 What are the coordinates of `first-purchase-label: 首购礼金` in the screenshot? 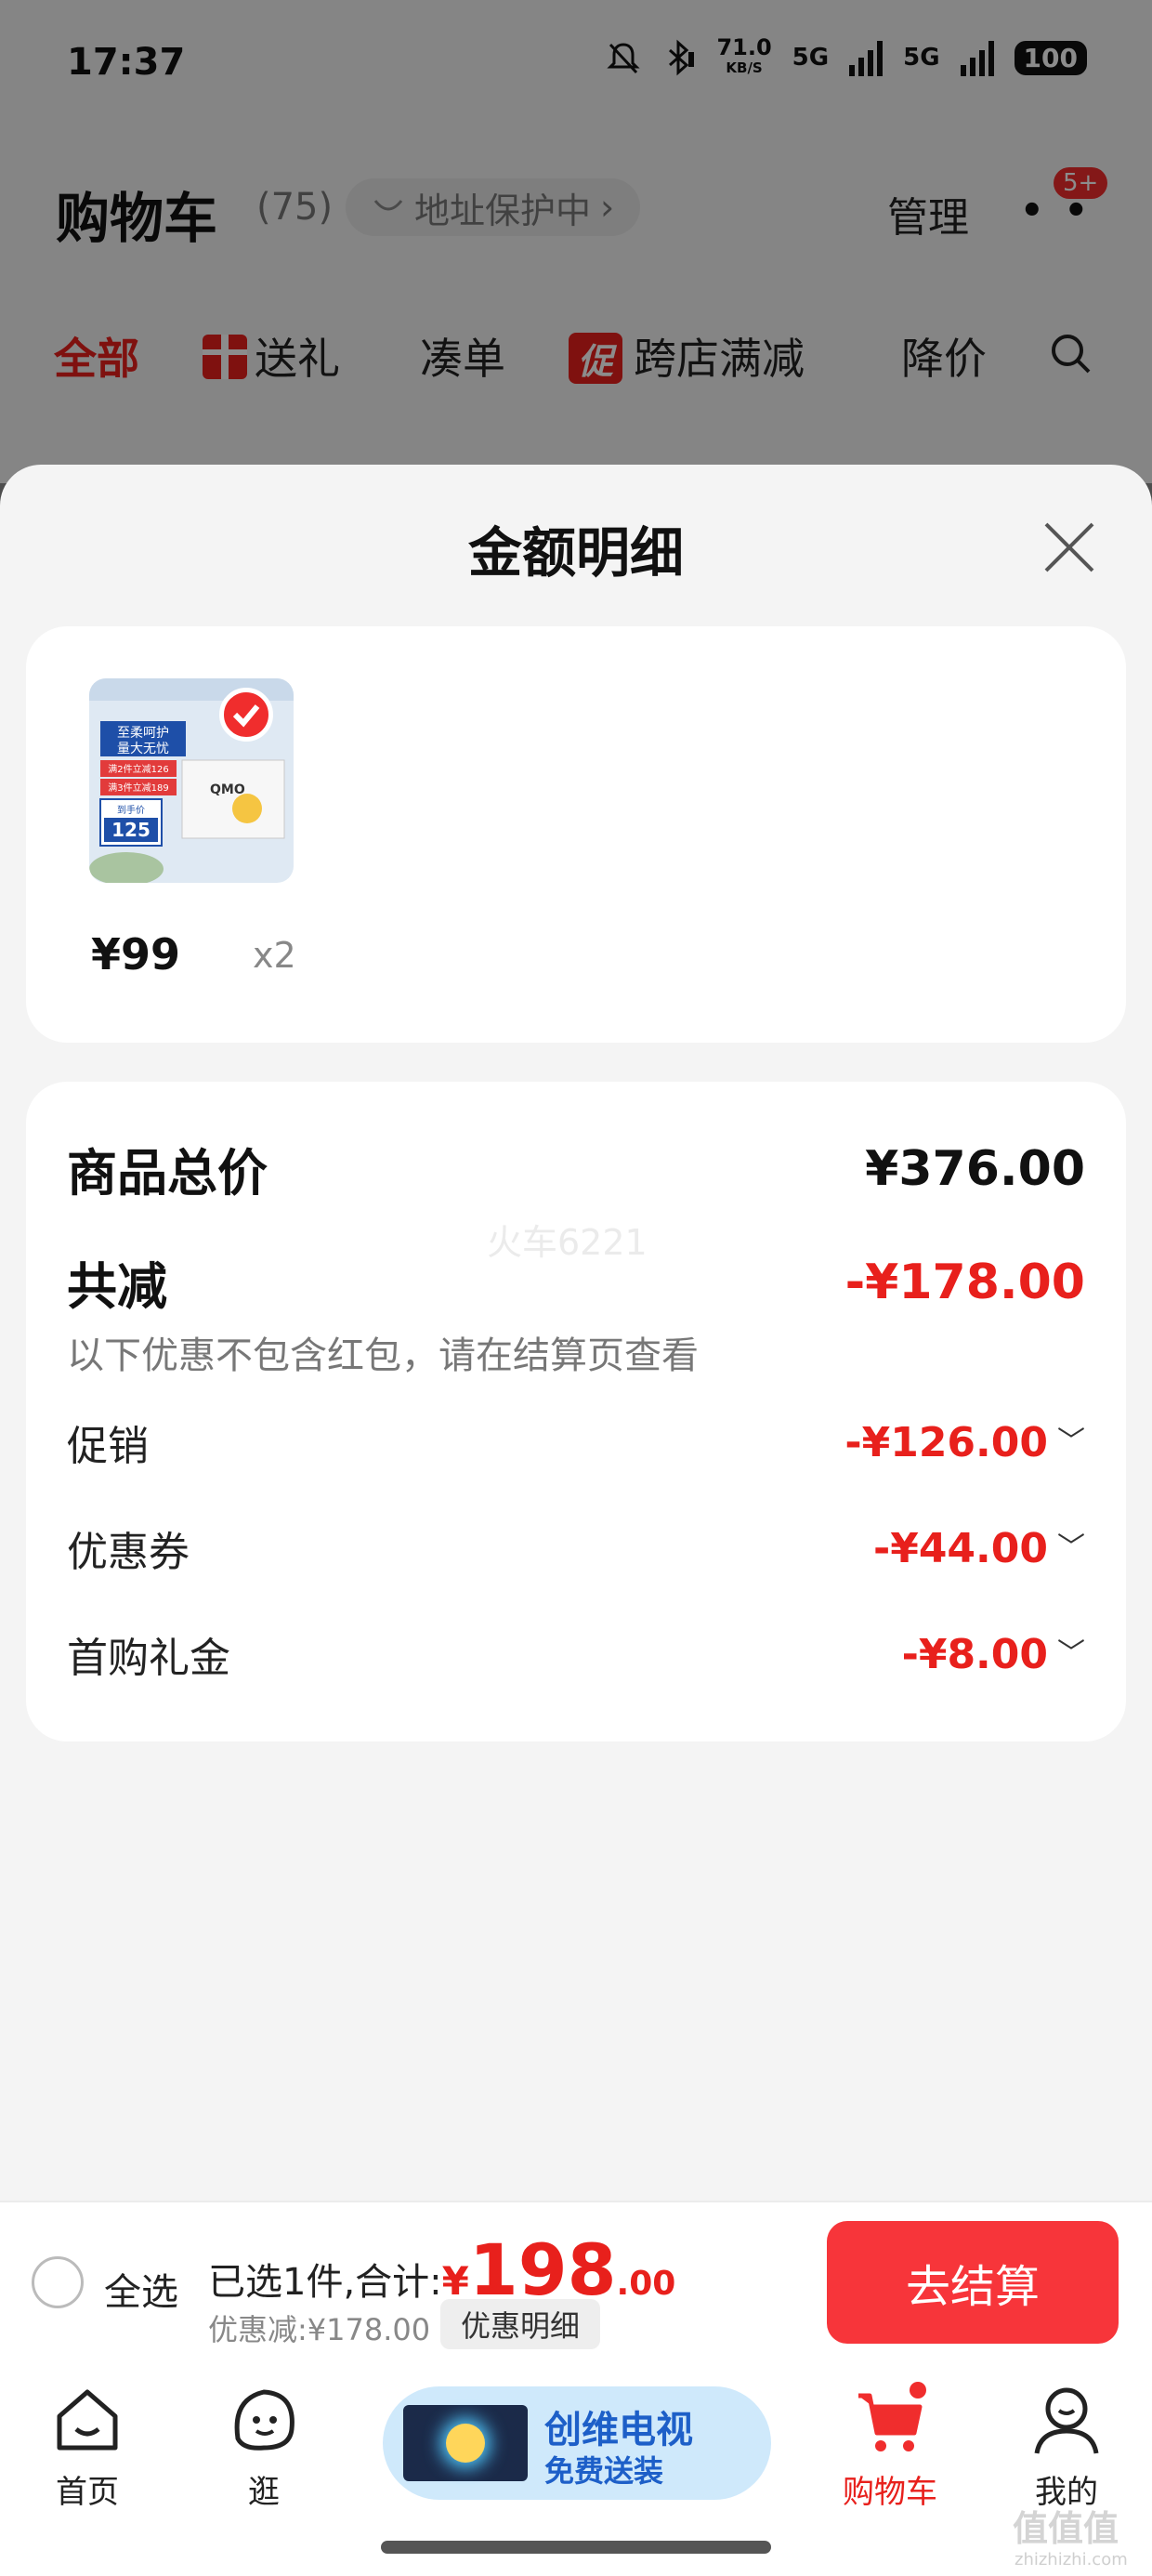 It's located at (148, 1658).